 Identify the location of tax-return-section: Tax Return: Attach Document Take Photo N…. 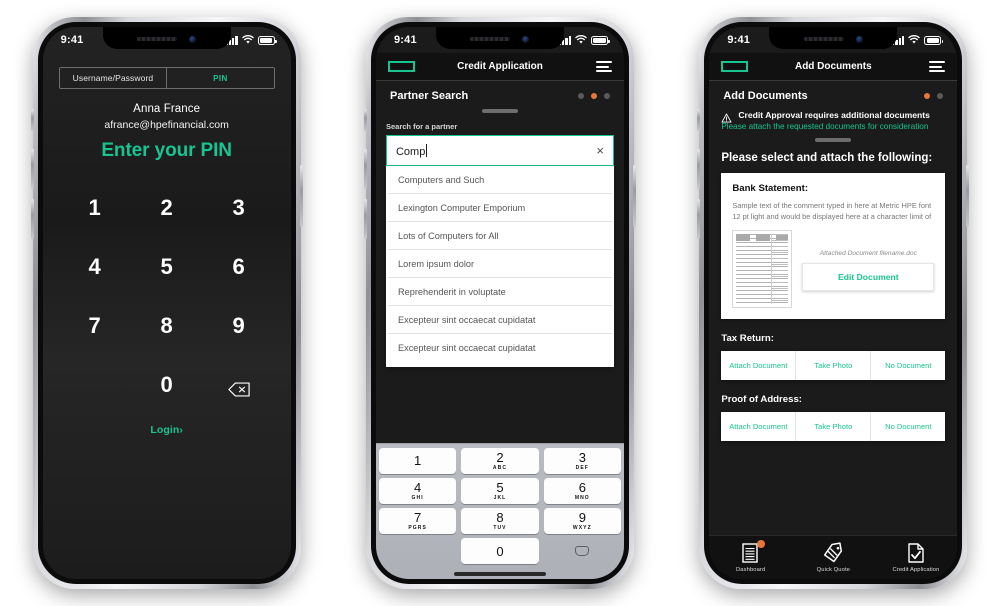
(833, 357).